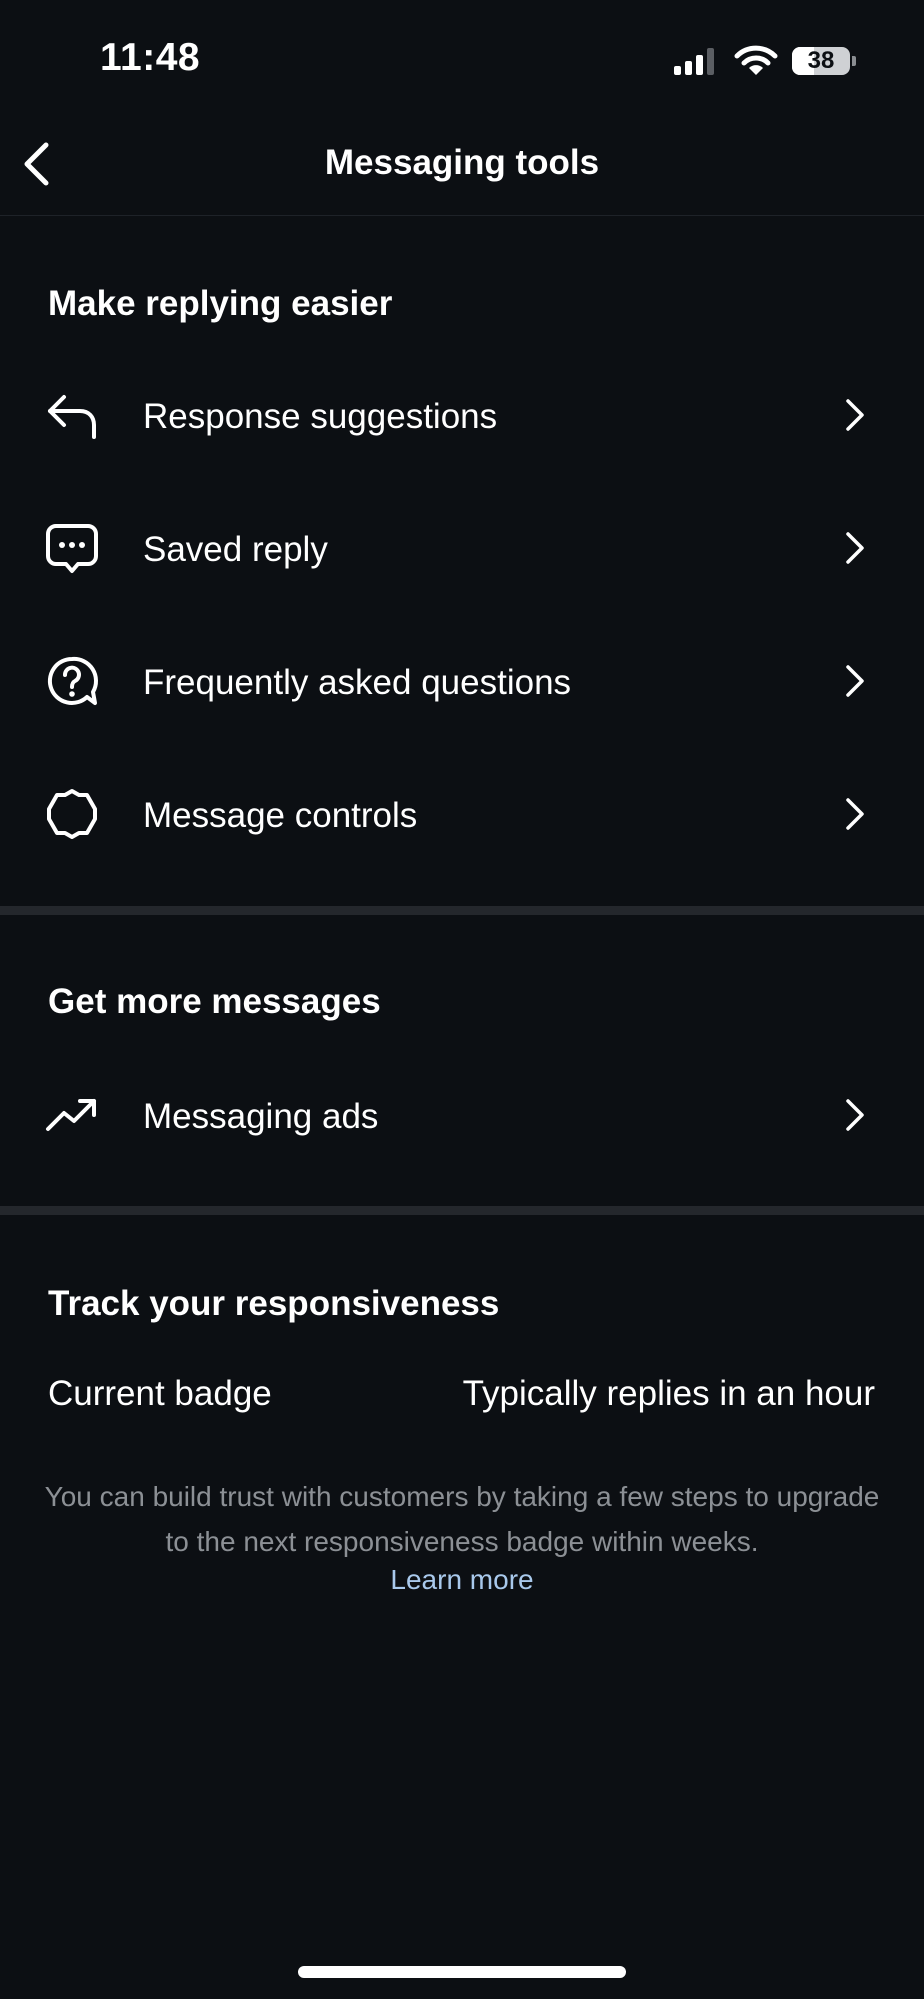 This screenshot has width=924, height=1999. Describe the element at coordinates (462, 162) in the screenshot. I see `page-title: Messaging tools` at that location.